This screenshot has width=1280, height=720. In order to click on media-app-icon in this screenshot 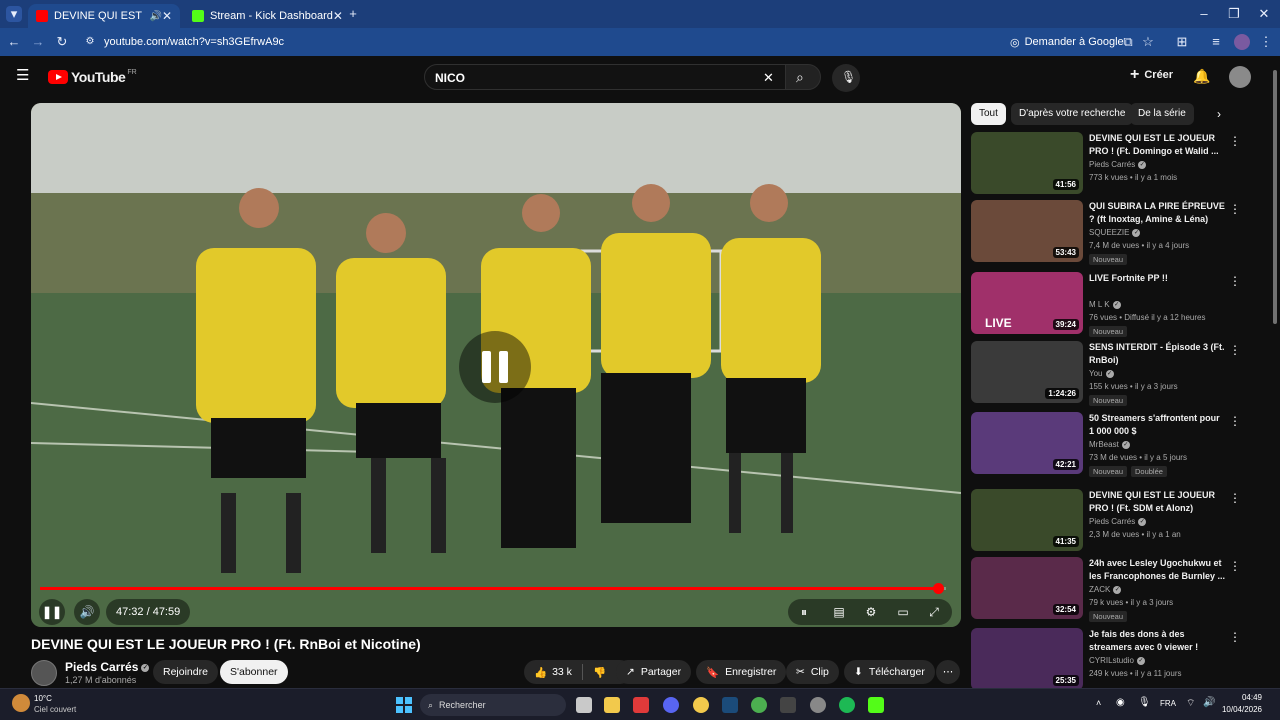, I will do `click(641, 705)`.